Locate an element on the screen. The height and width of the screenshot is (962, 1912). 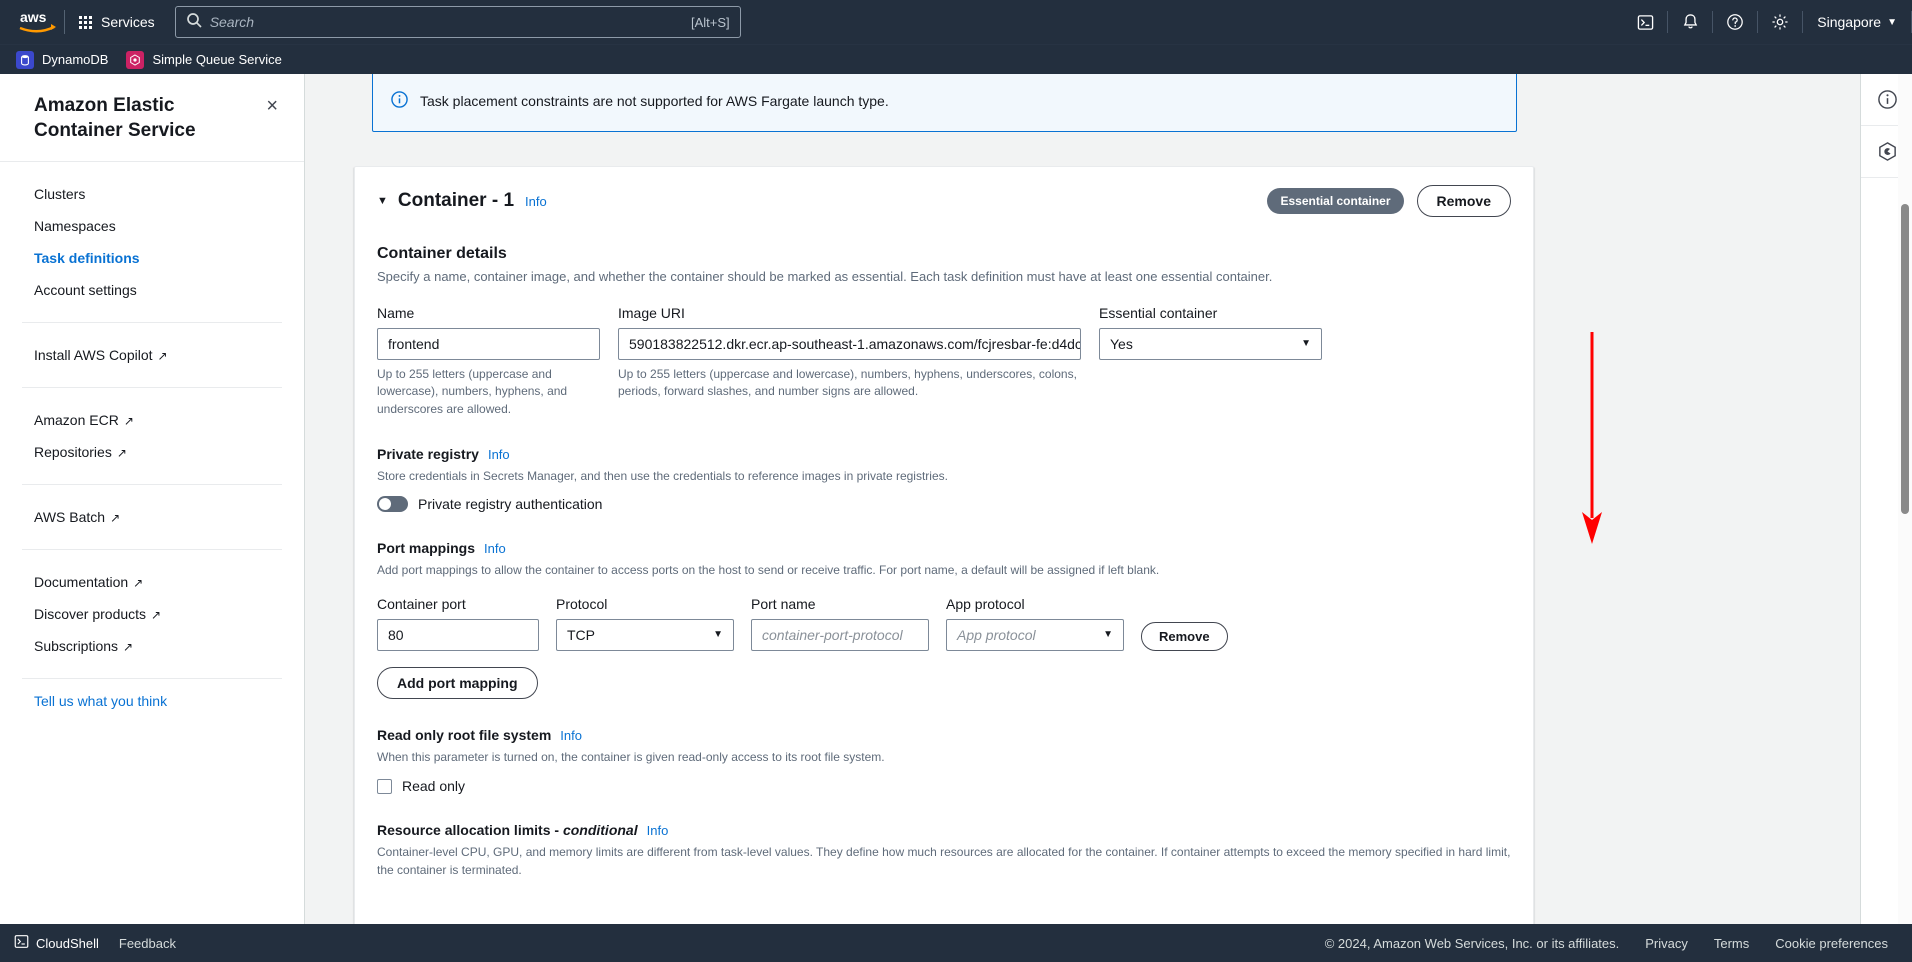
read-only-fs-info-link: Info is located at coordinates (571, 735).